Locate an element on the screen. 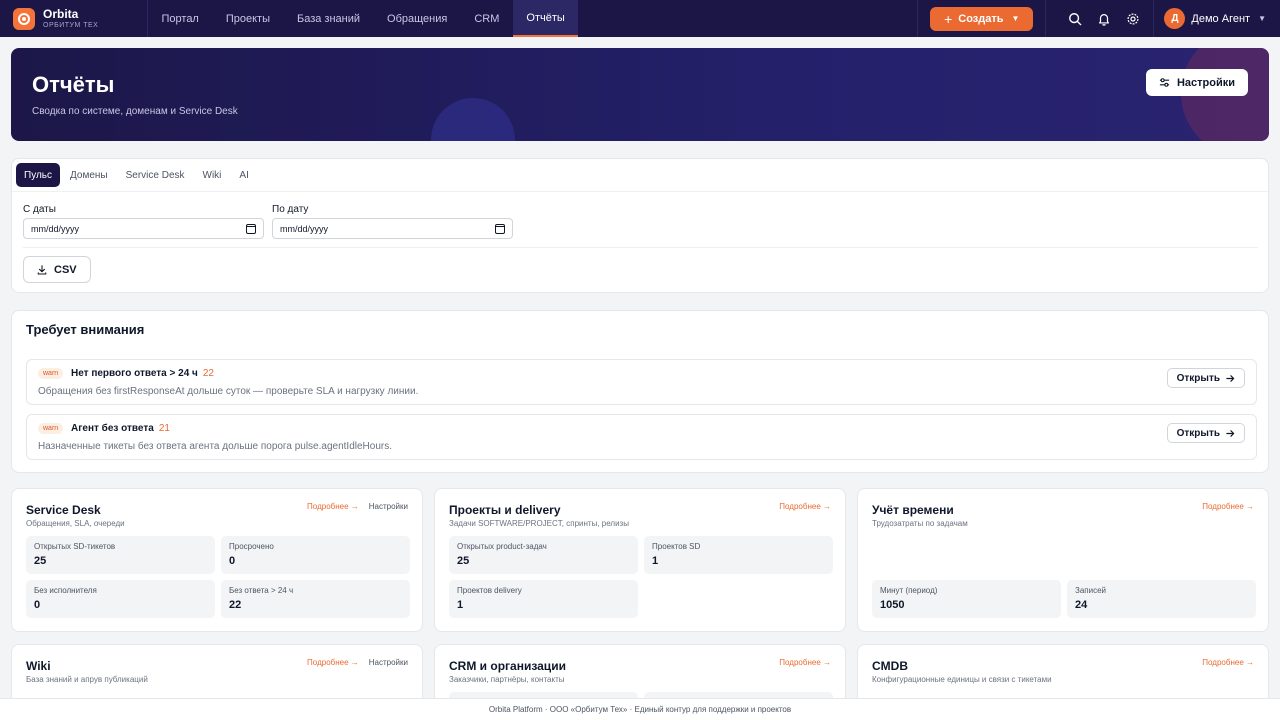  divider is located at coordinates (640, 247).